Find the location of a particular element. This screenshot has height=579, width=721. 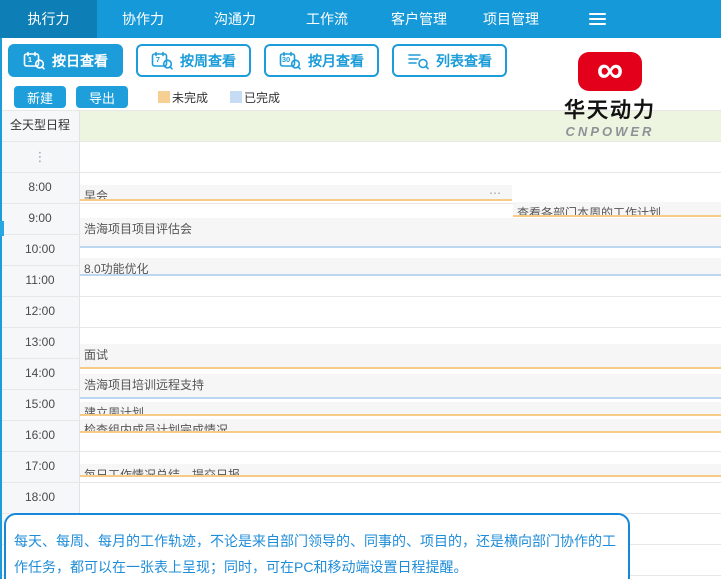

allday-label: 全天型日程 is located at coordinates (39, 125).